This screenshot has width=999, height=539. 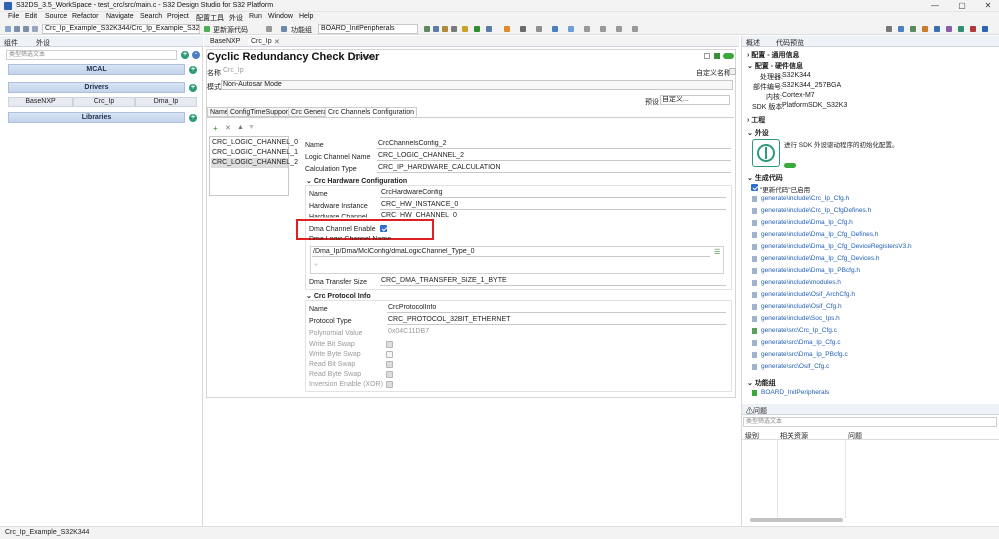 I want to click on dma-channel-enable-checkbox, so click(x=383, y=228).